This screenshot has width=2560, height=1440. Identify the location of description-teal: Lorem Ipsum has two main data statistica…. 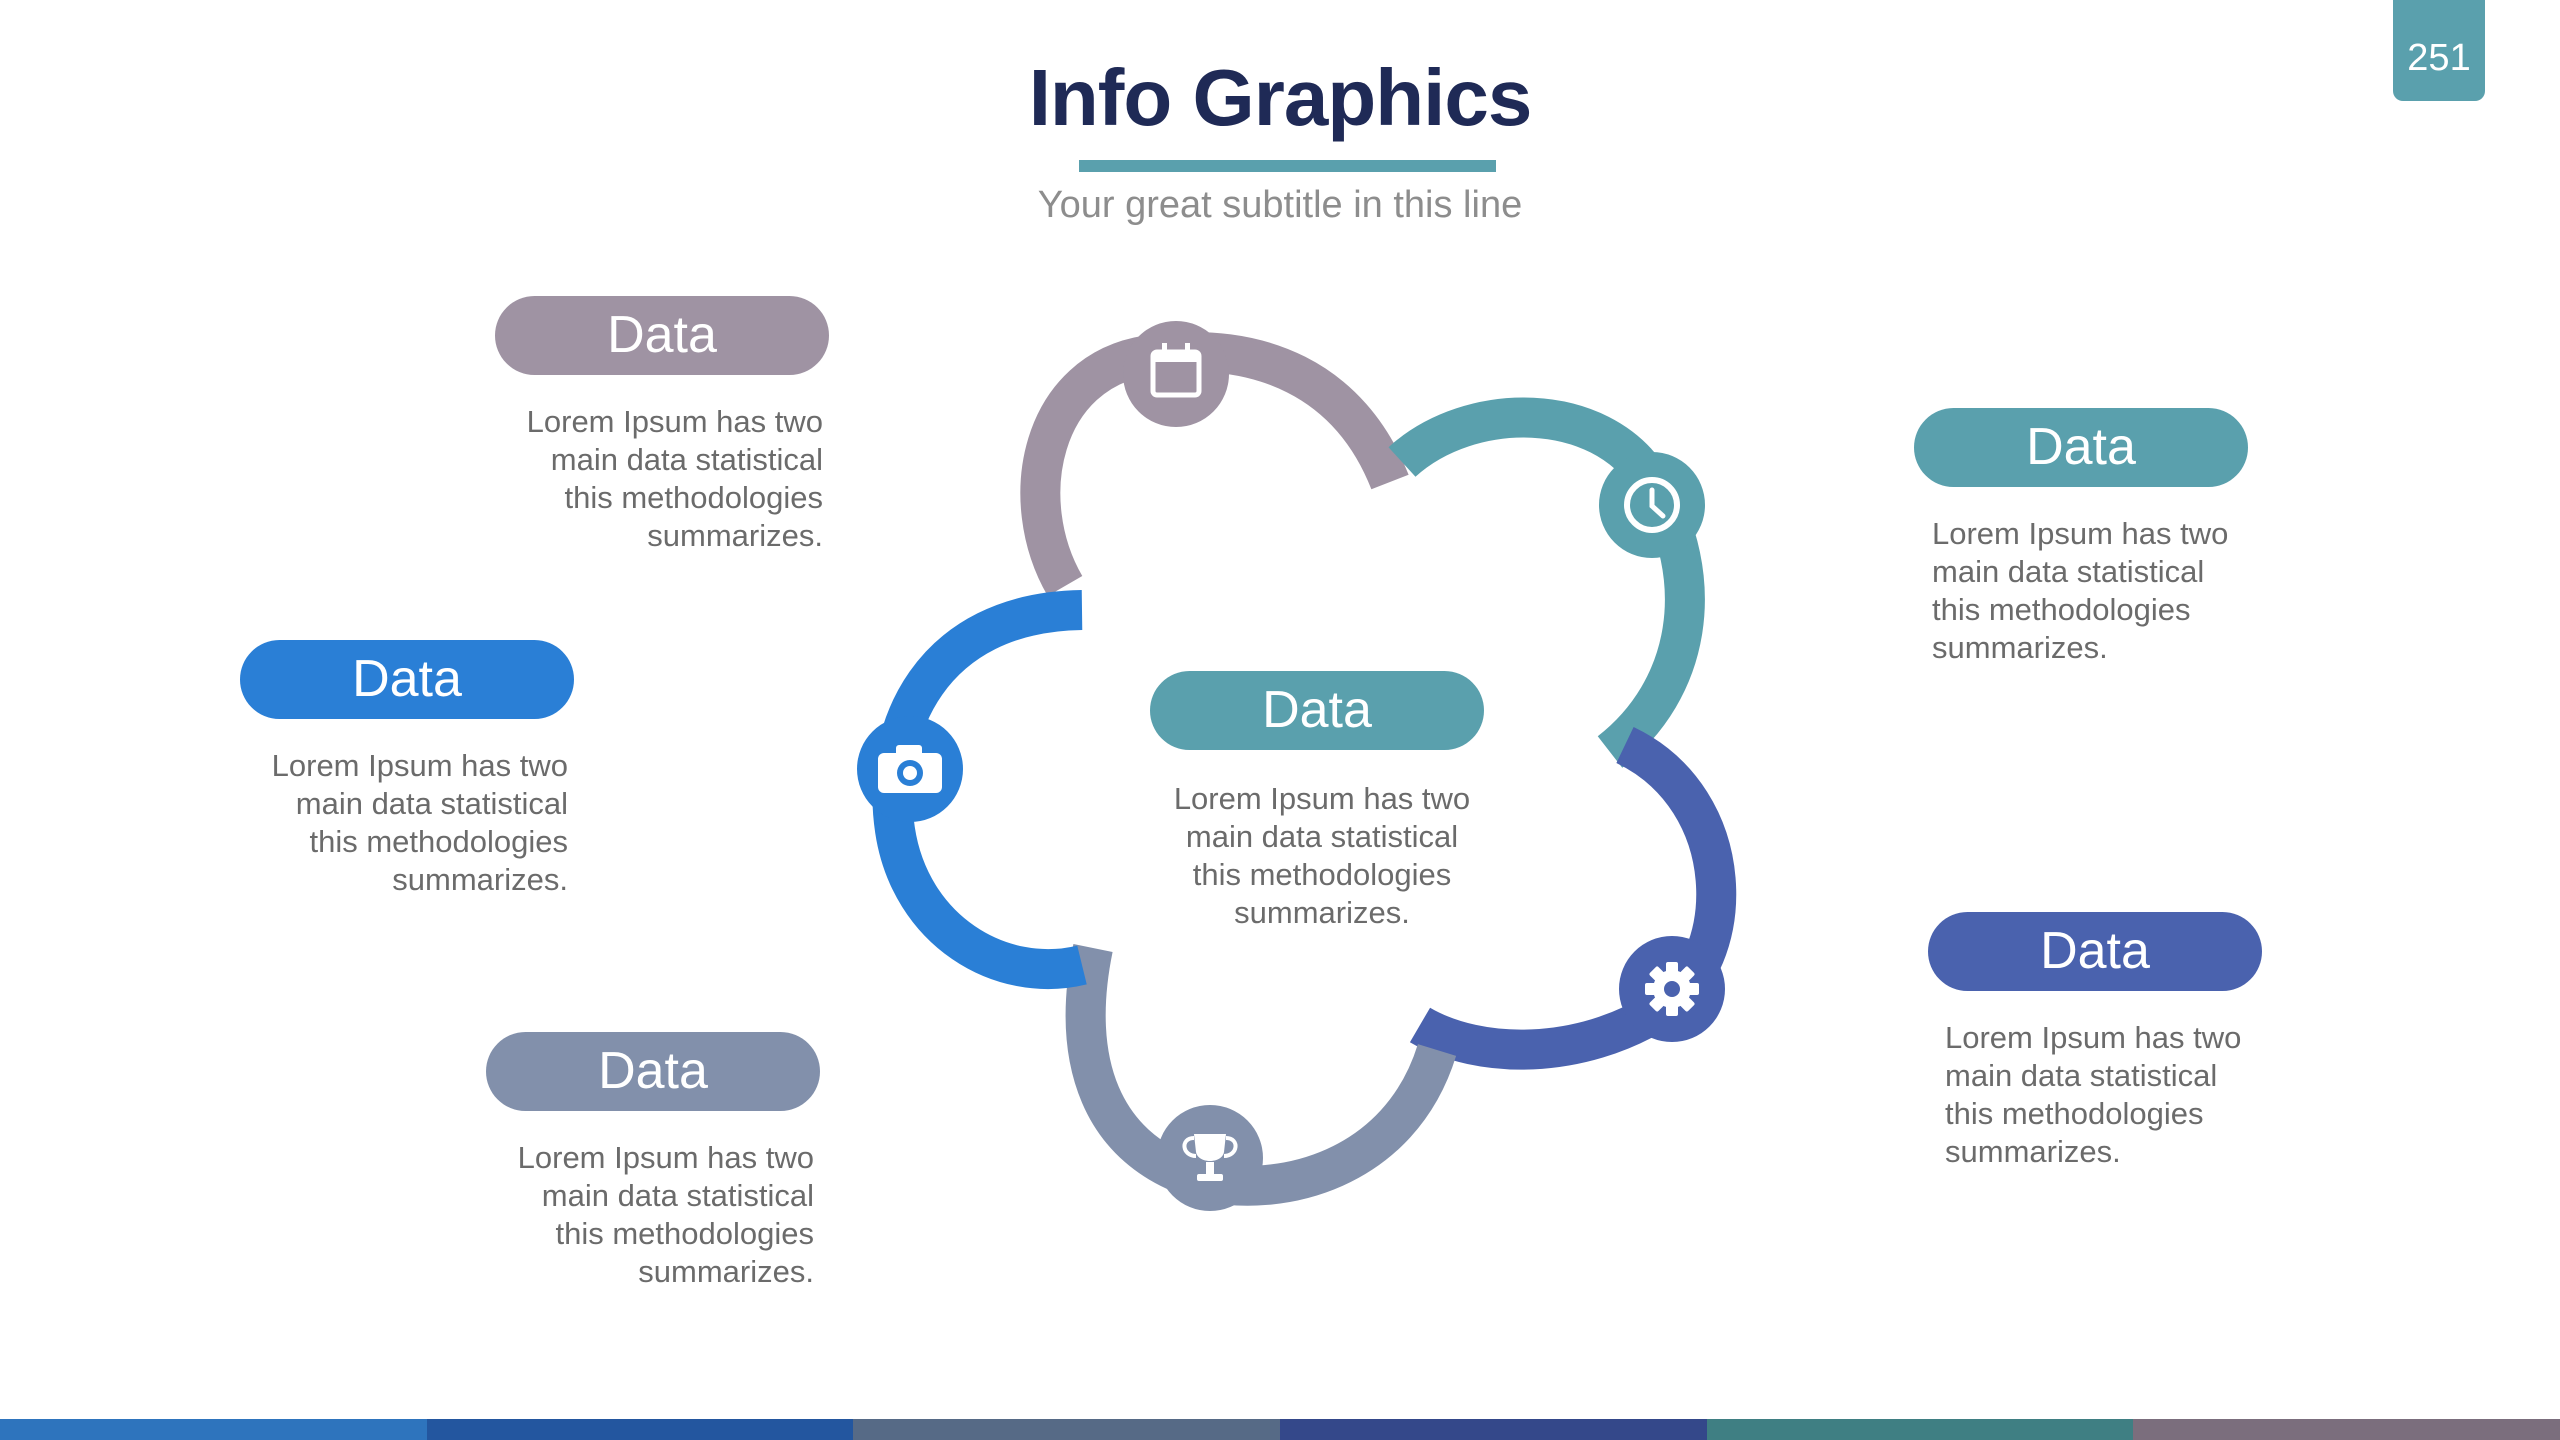
(2092, 591).